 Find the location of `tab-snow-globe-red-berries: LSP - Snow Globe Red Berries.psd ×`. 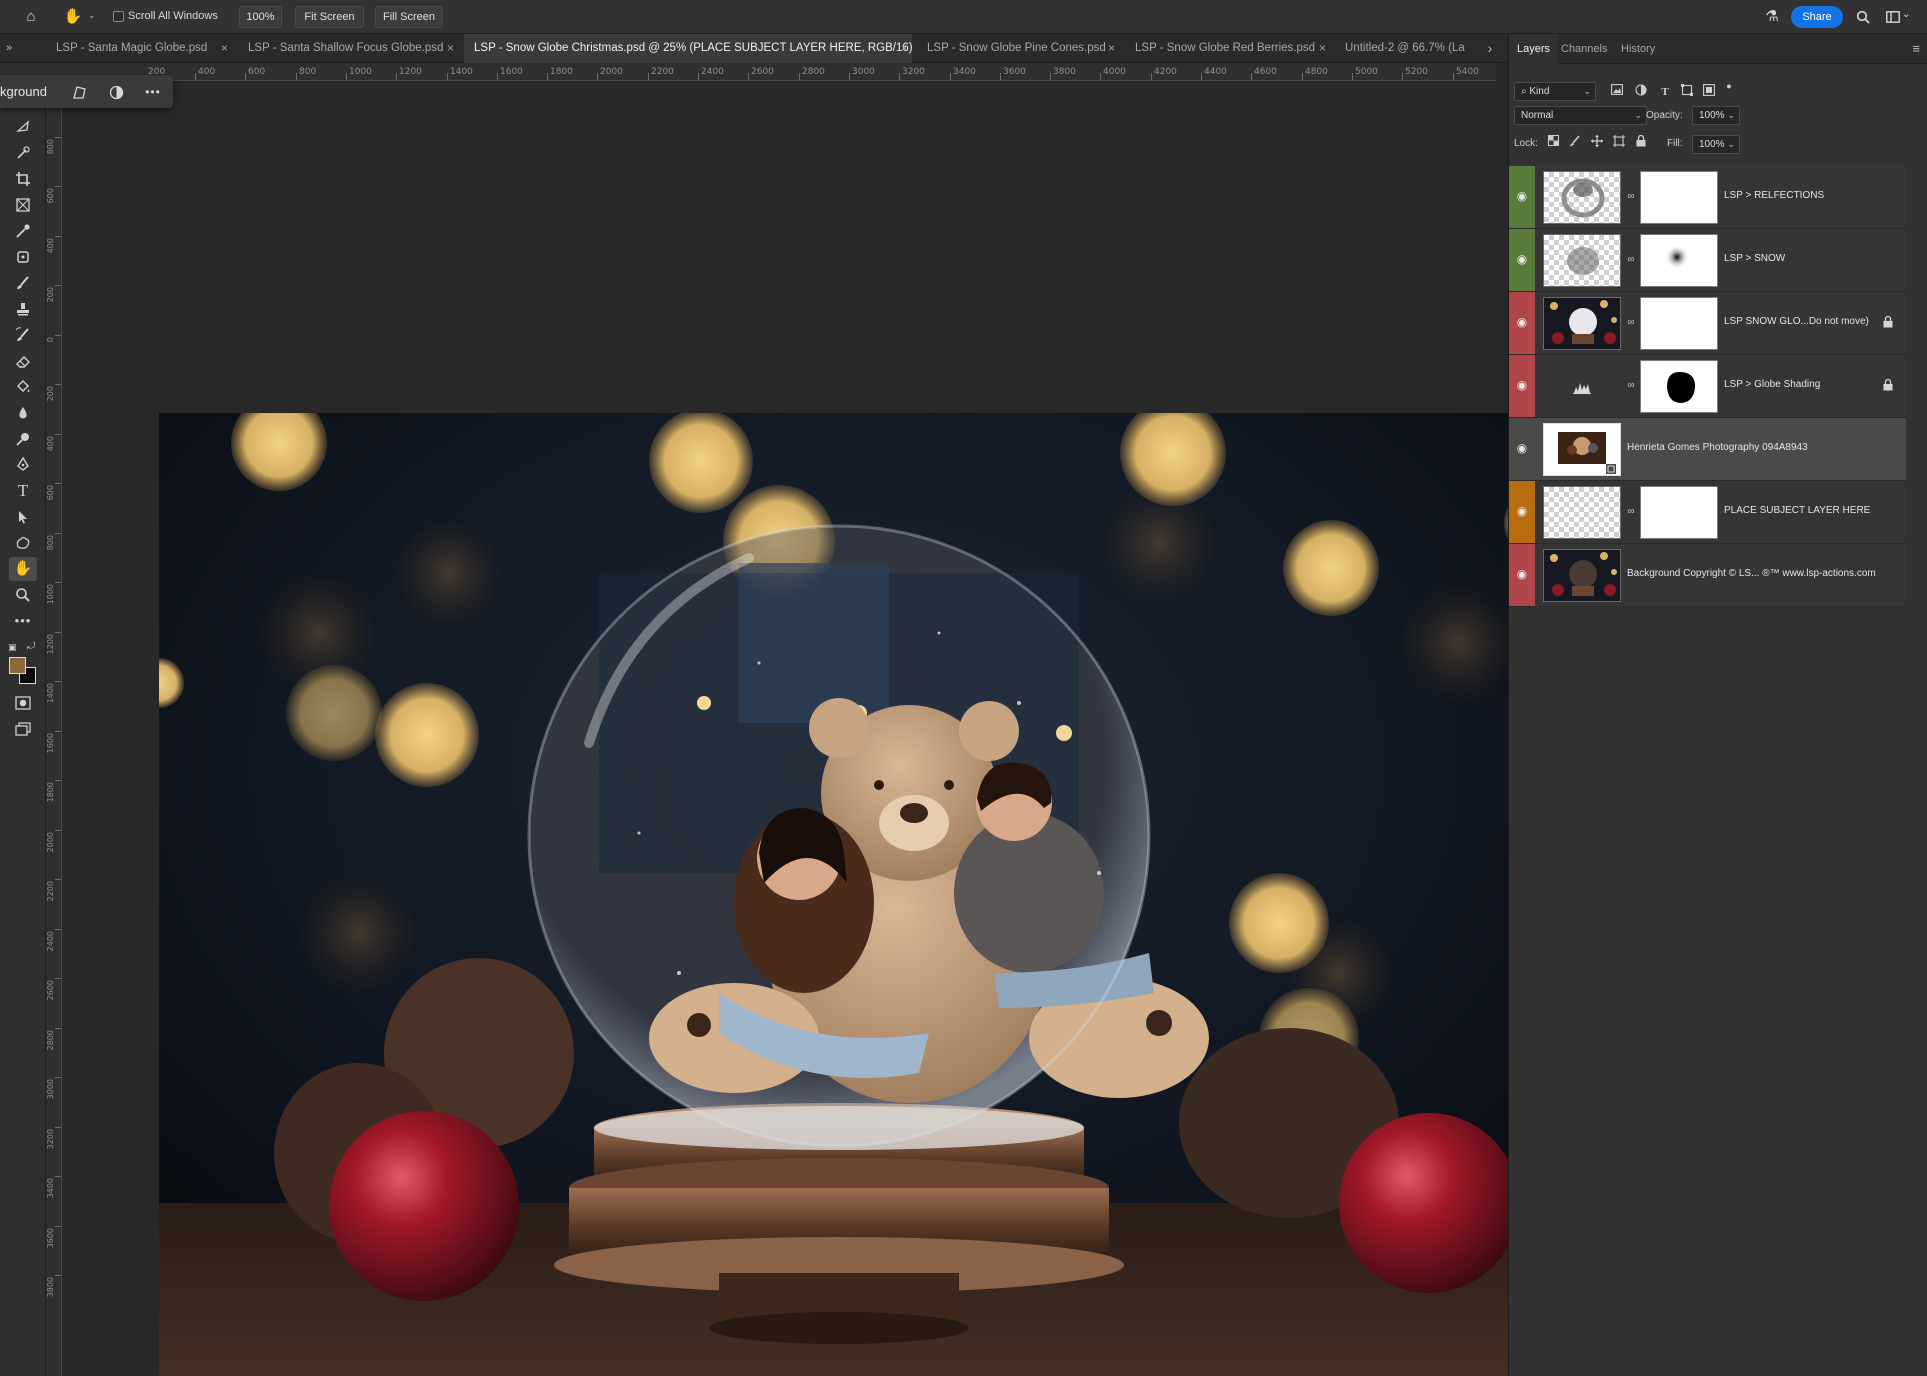

tab-snow-globe-red-berries: LSP - Snow Globe Red Berries.psd × is located at coordinates (1227, 48).